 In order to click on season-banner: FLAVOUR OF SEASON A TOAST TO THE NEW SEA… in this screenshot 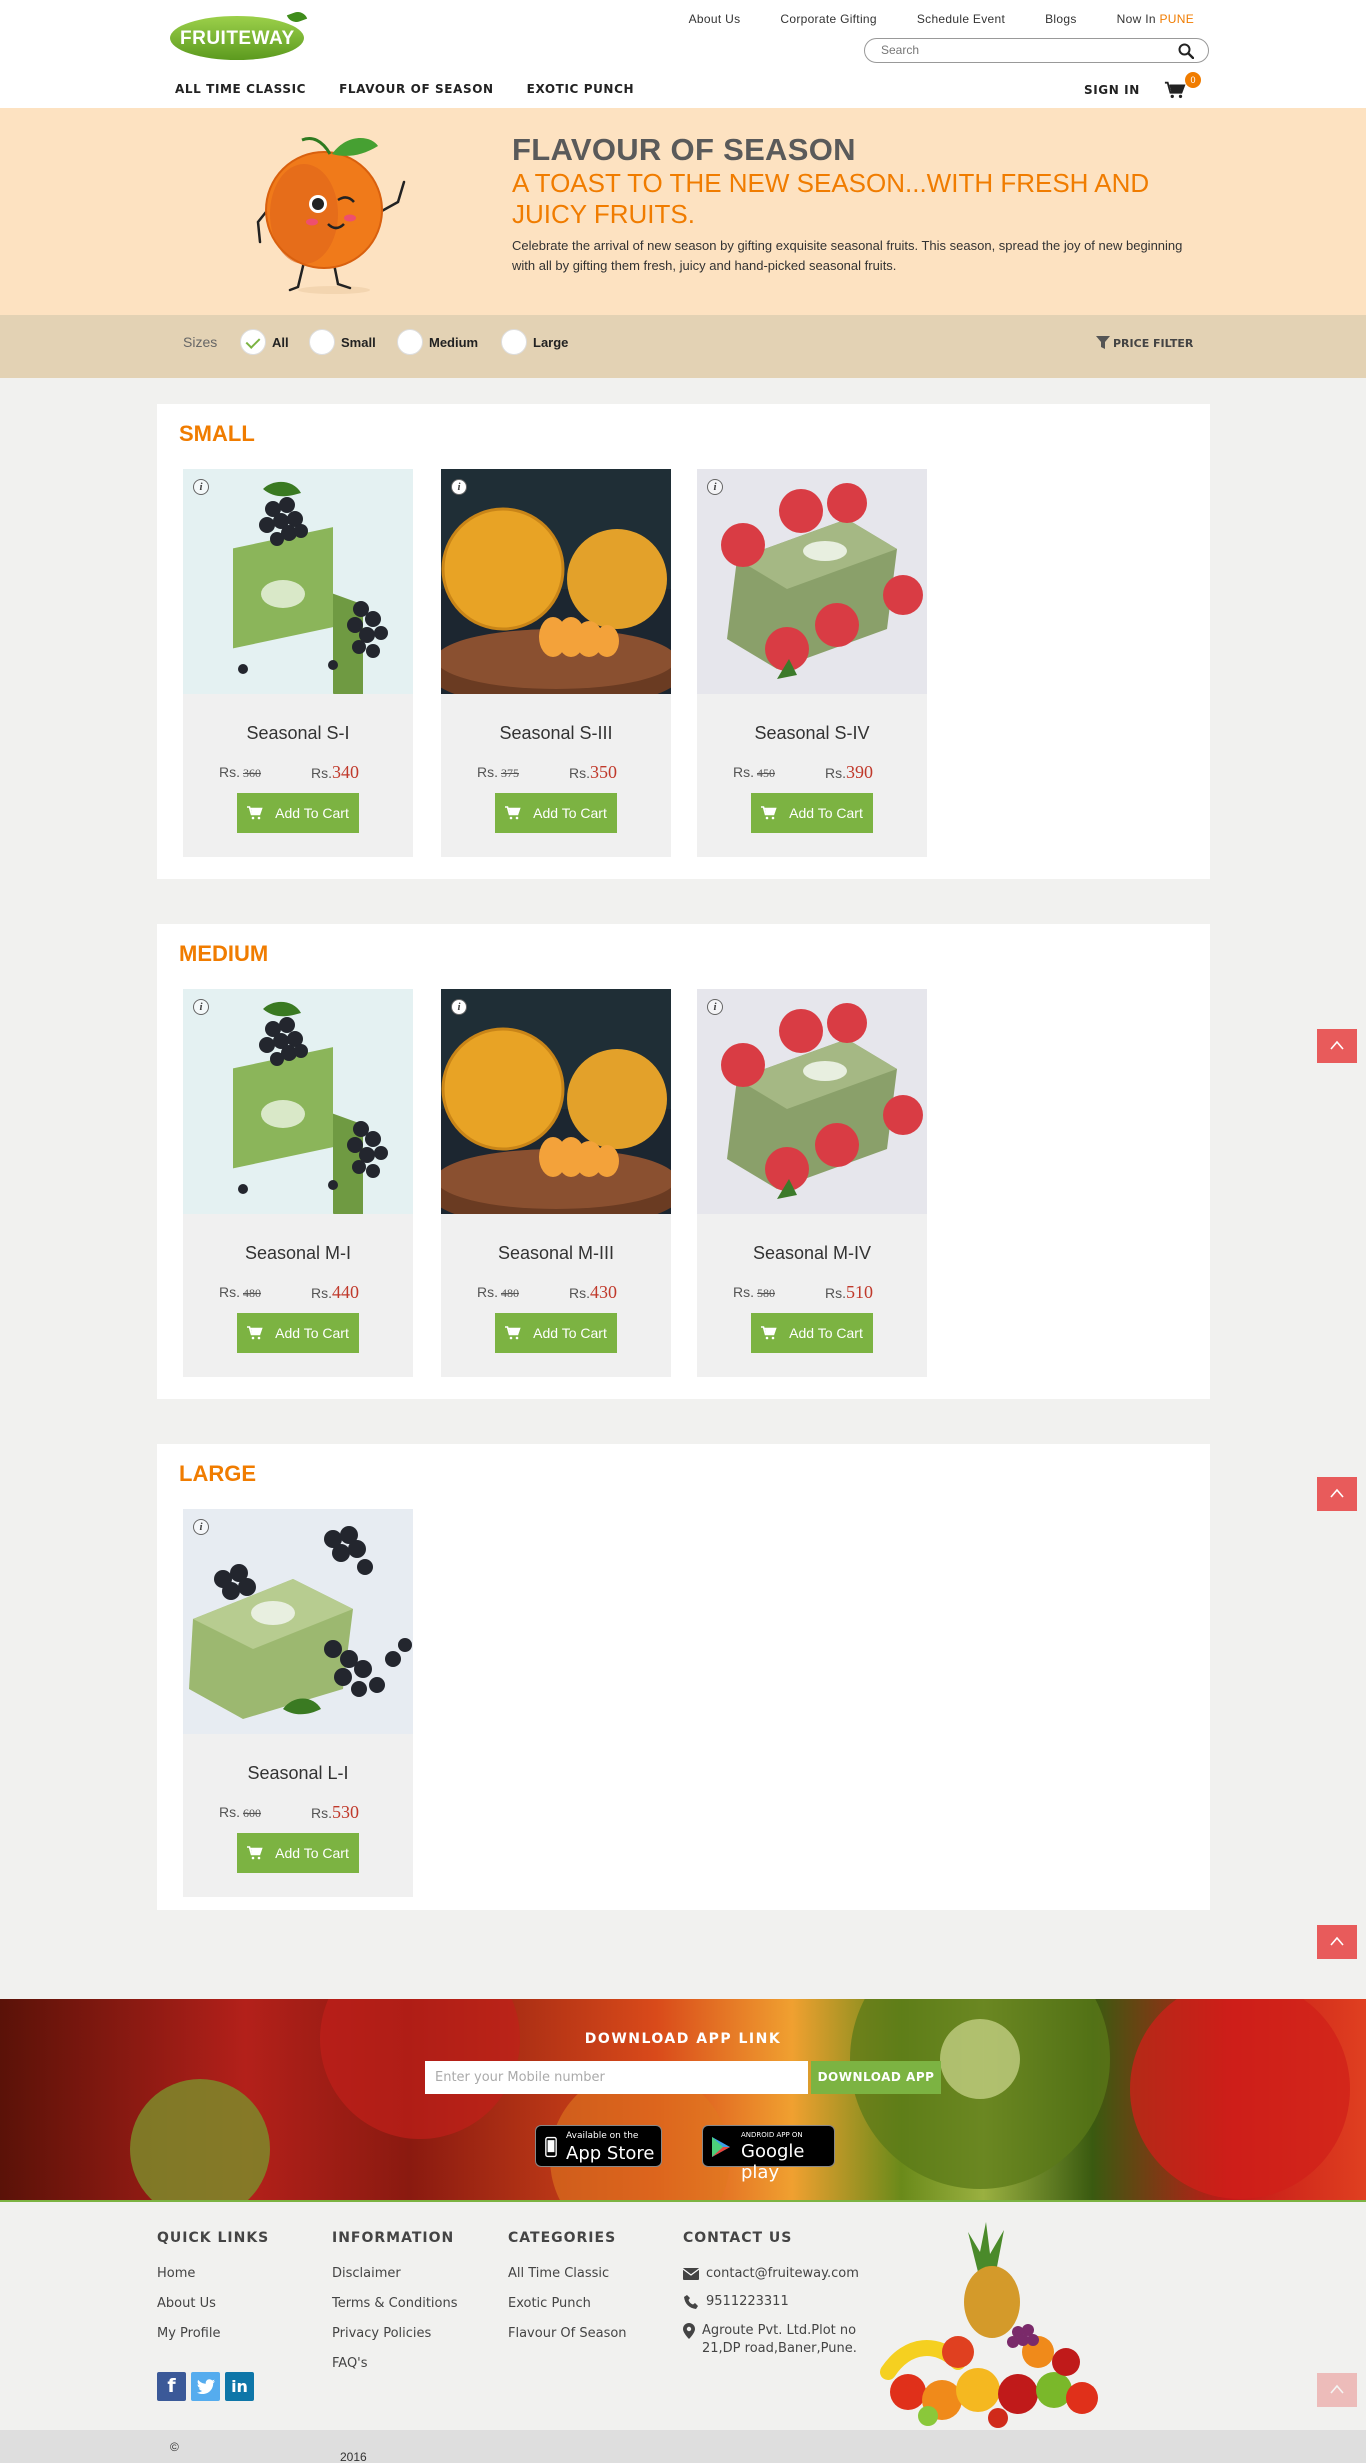, I will do `click(683, 211)`.